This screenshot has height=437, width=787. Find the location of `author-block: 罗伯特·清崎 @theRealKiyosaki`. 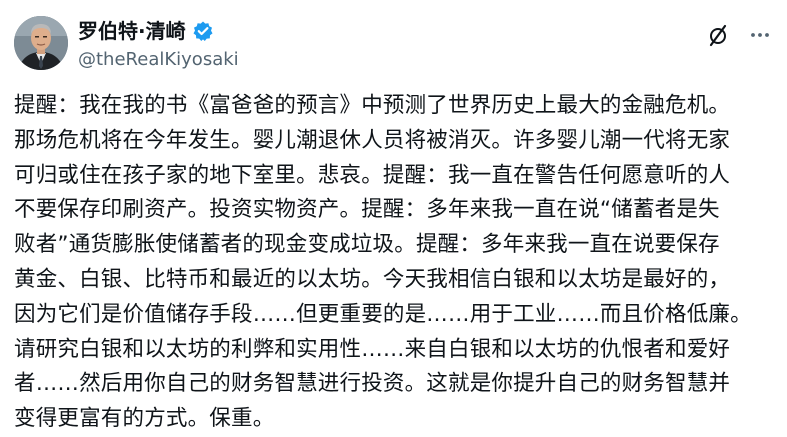

author-block: 罗伯特·清崎 @theRealKiyosaki is located at coordinates (158, 45).